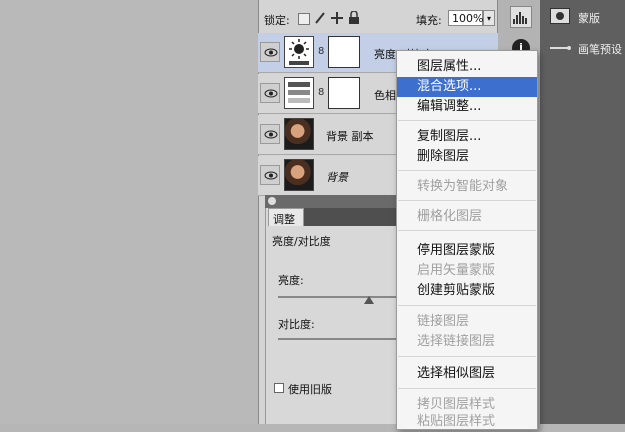  I want to click on fill-dropdown-arrow: ▾, so click(489, 18).